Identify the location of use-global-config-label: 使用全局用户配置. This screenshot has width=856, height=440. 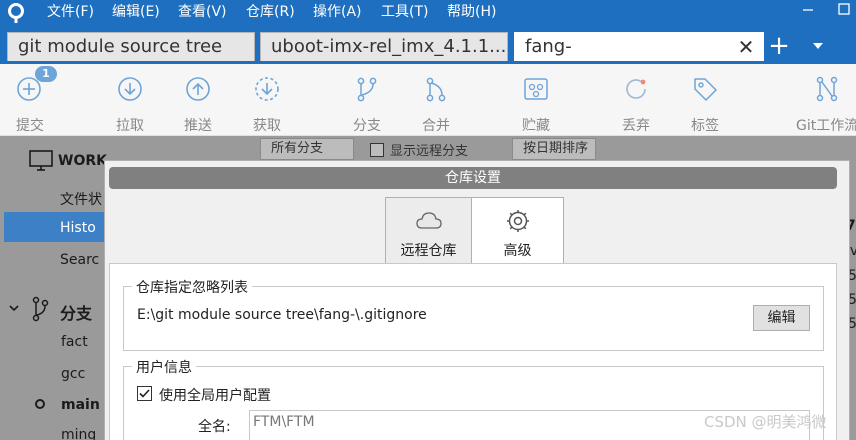
(215, 396).